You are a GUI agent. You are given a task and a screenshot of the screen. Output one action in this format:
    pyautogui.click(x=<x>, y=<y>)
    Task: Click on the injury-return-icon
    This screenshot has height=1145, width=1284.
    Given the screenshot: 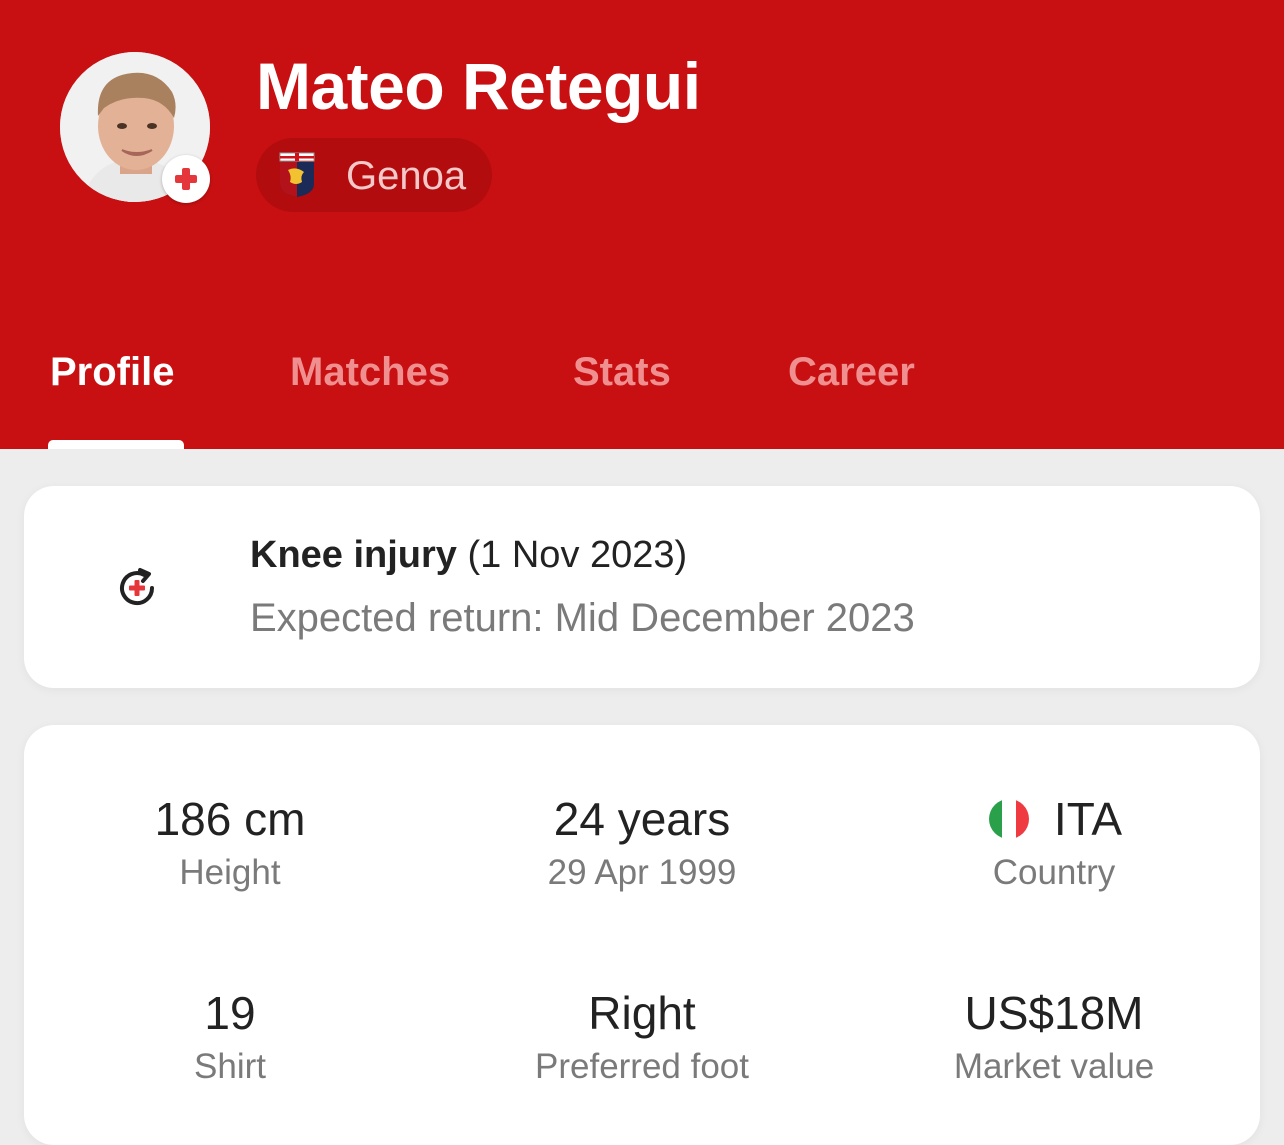 What is the action you would take?
    pyautogui.click(x=137, y=587)
    